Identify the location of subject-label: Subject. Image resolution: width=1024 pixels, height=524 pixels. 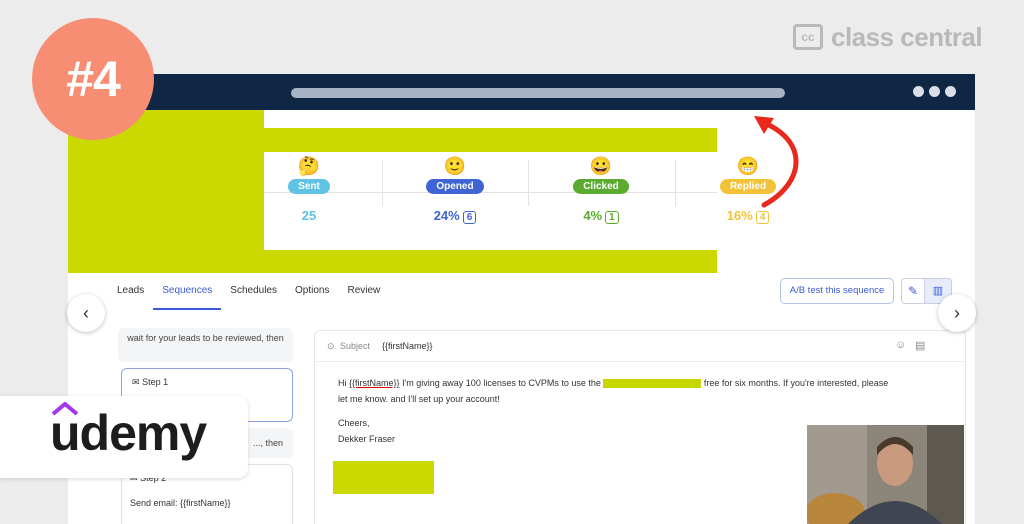
(355, 346).